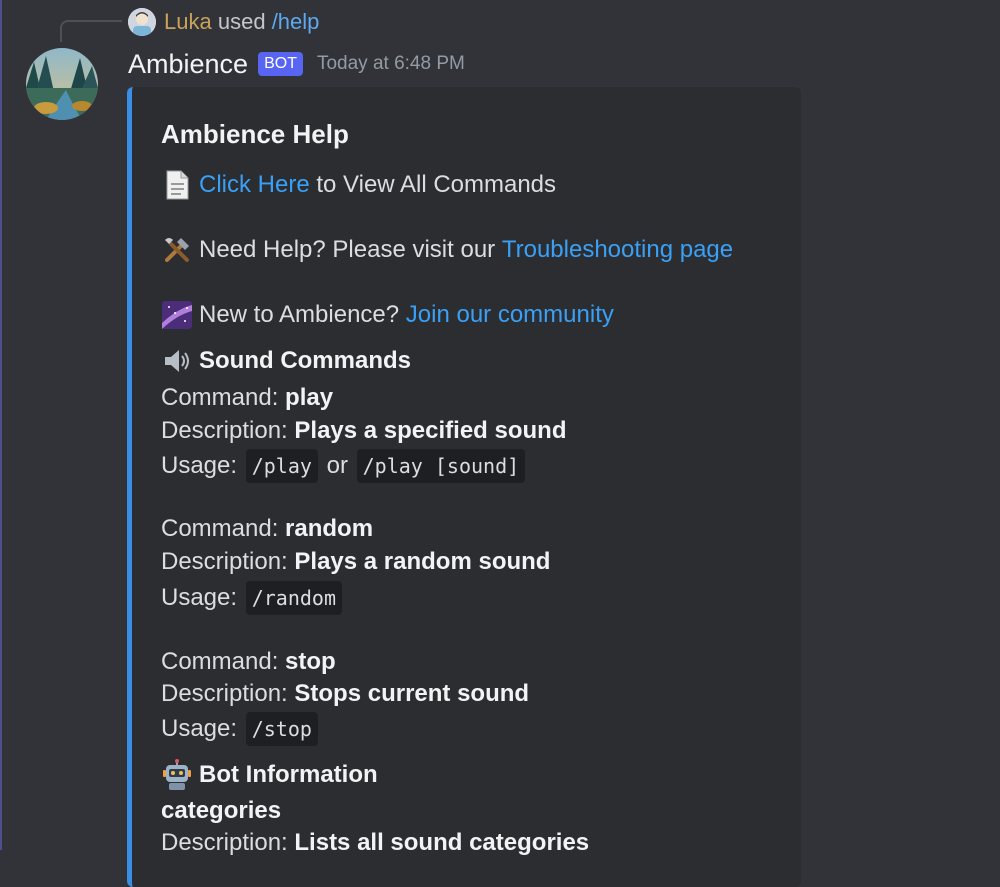  I want to click on message-header: Ambience BOT Today at 6:48 PM, so click(296, 64).